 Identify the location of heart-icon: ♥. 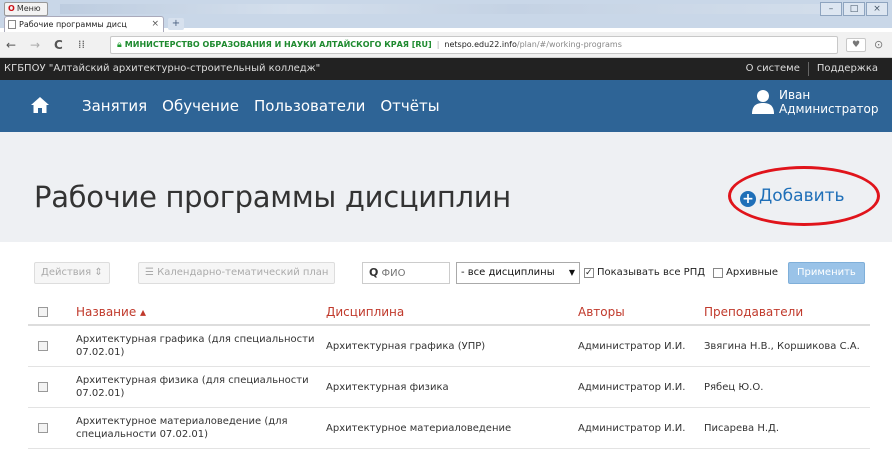
(856, 45).